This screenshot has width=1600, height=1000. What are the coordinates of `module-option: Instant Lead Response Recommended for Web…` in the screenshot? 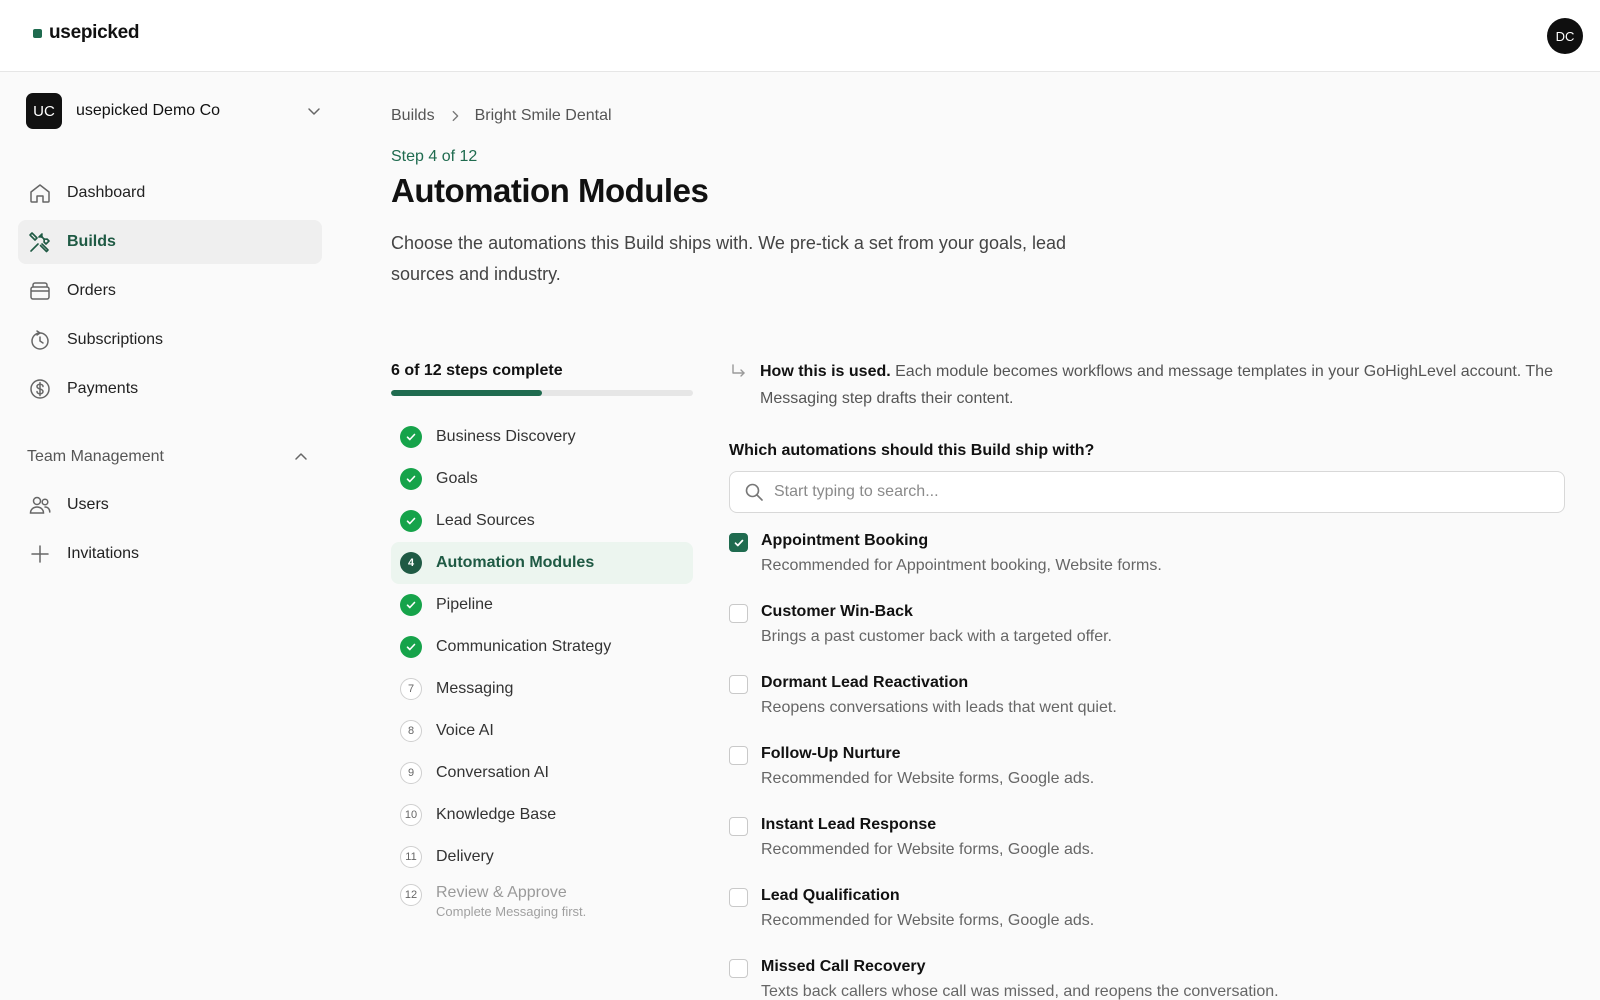 It's located at (1154, 849).